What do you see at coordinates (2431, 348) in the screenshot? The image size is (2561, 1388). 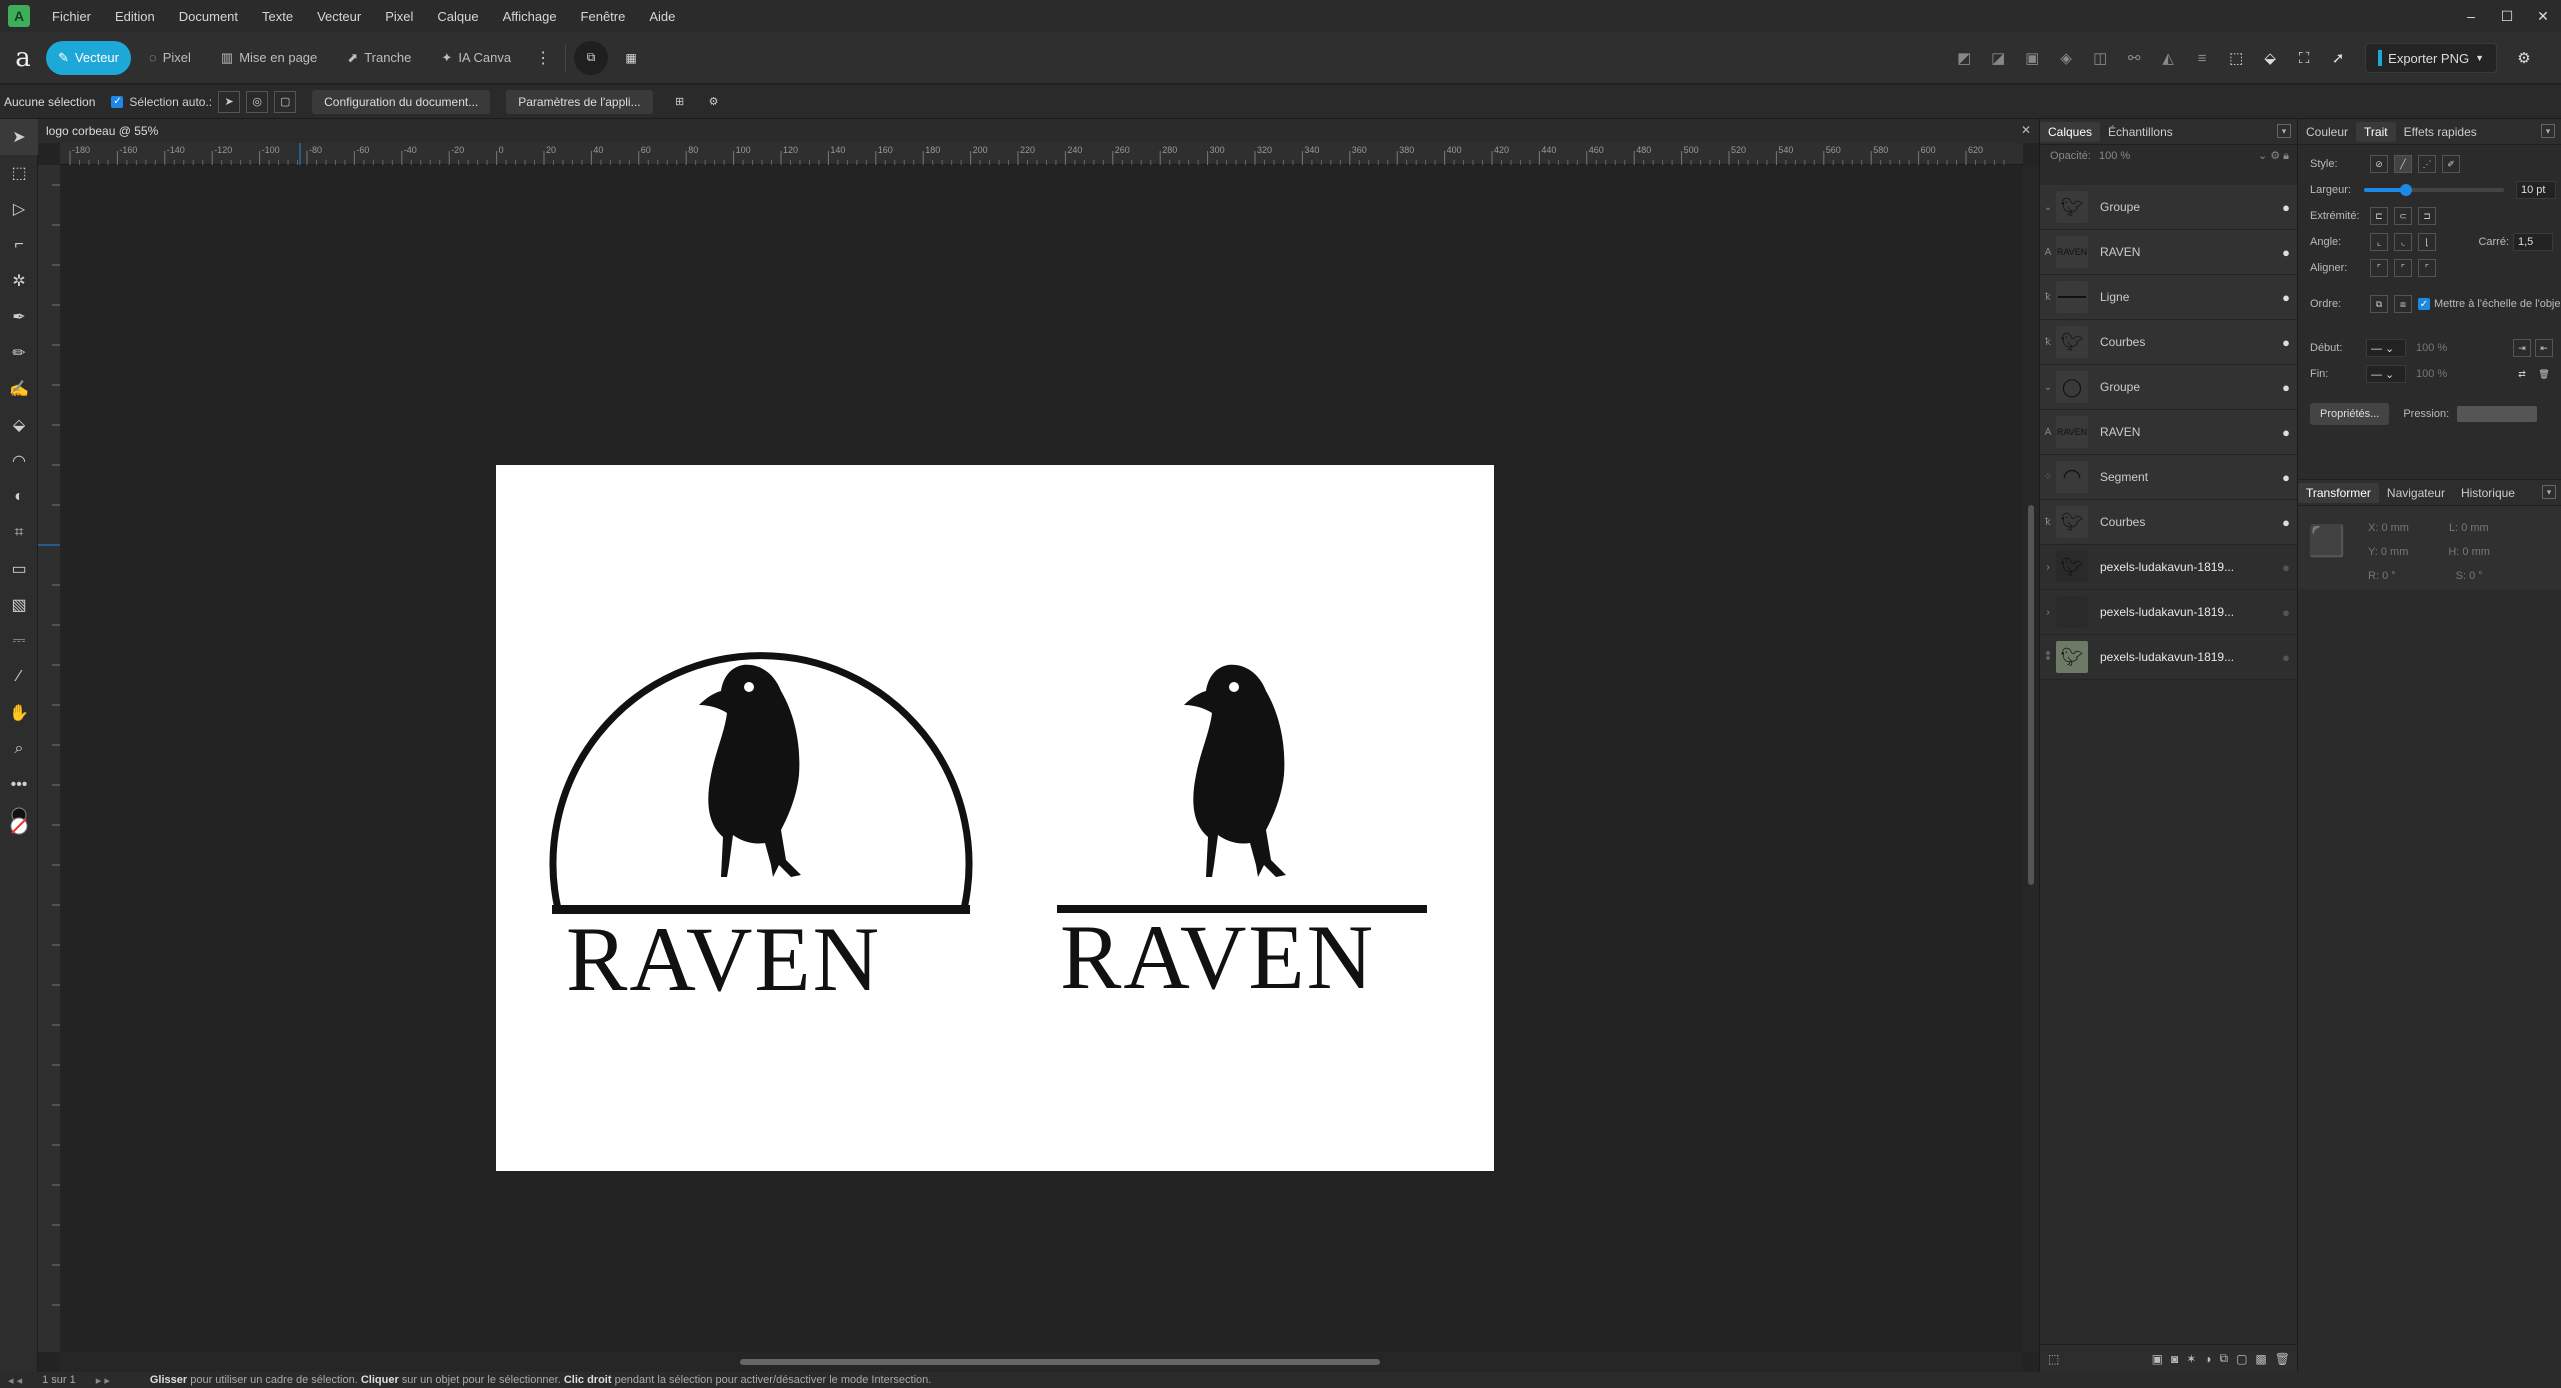 I see `start-scale-value: 100 %` at bounding box center [2431, 348].